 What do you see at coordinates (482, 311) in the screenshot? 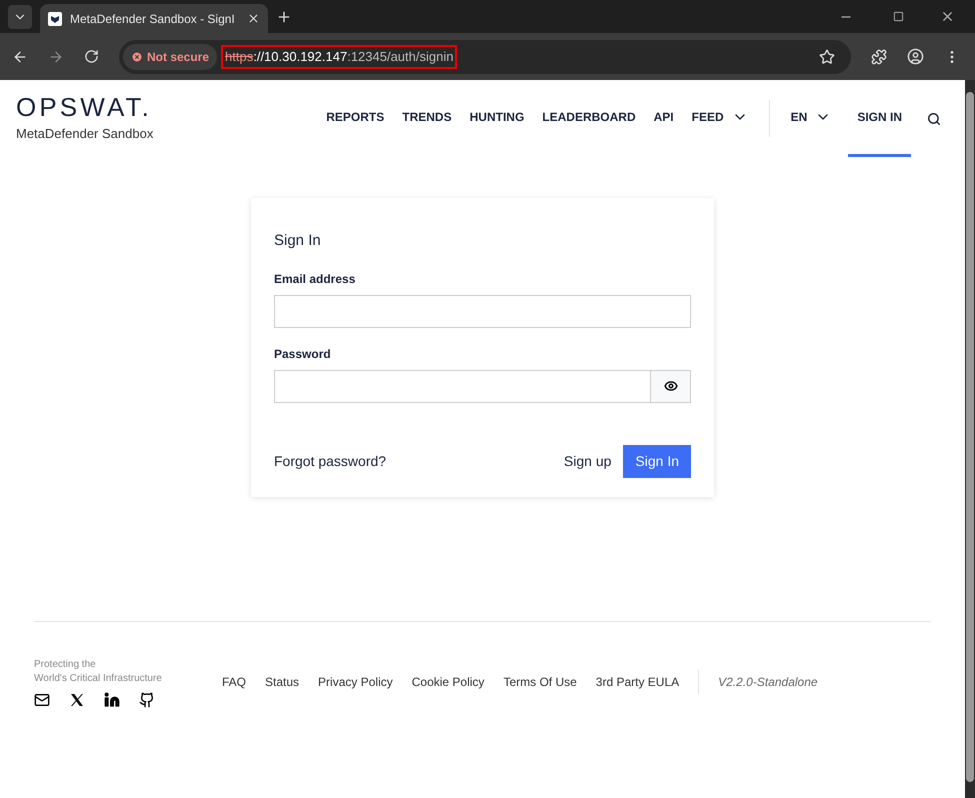
I see `email-field` at bounding box center [482, 311].